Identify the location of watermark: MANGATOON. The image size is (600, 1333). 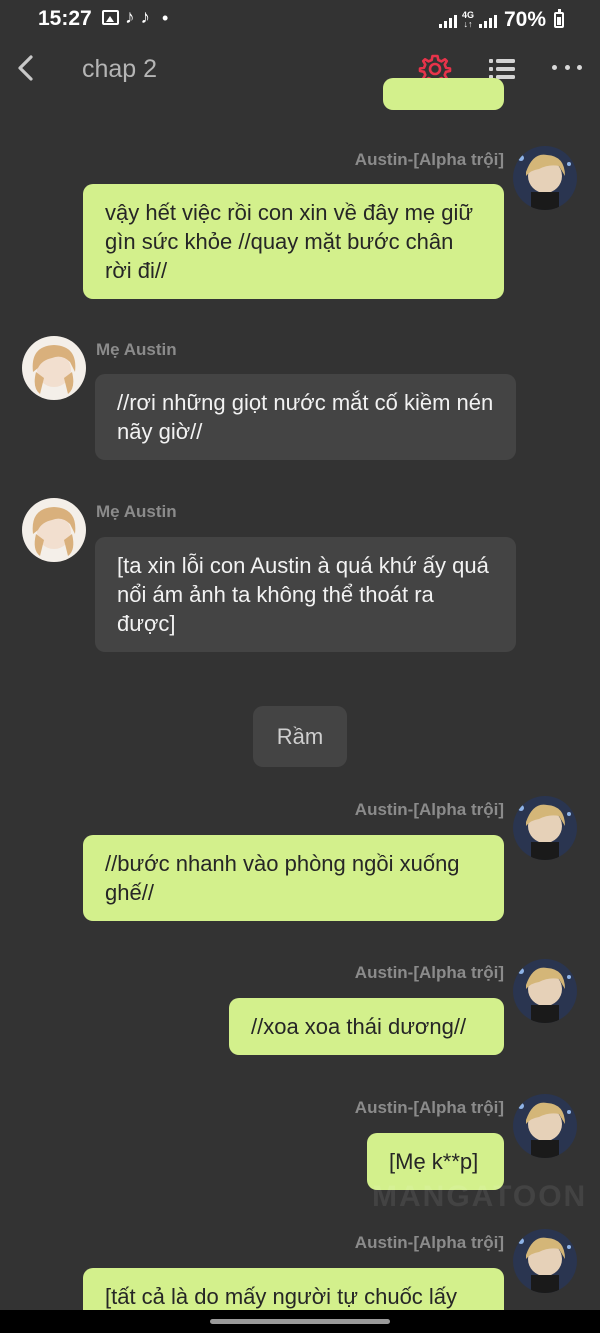
(480, 1196).